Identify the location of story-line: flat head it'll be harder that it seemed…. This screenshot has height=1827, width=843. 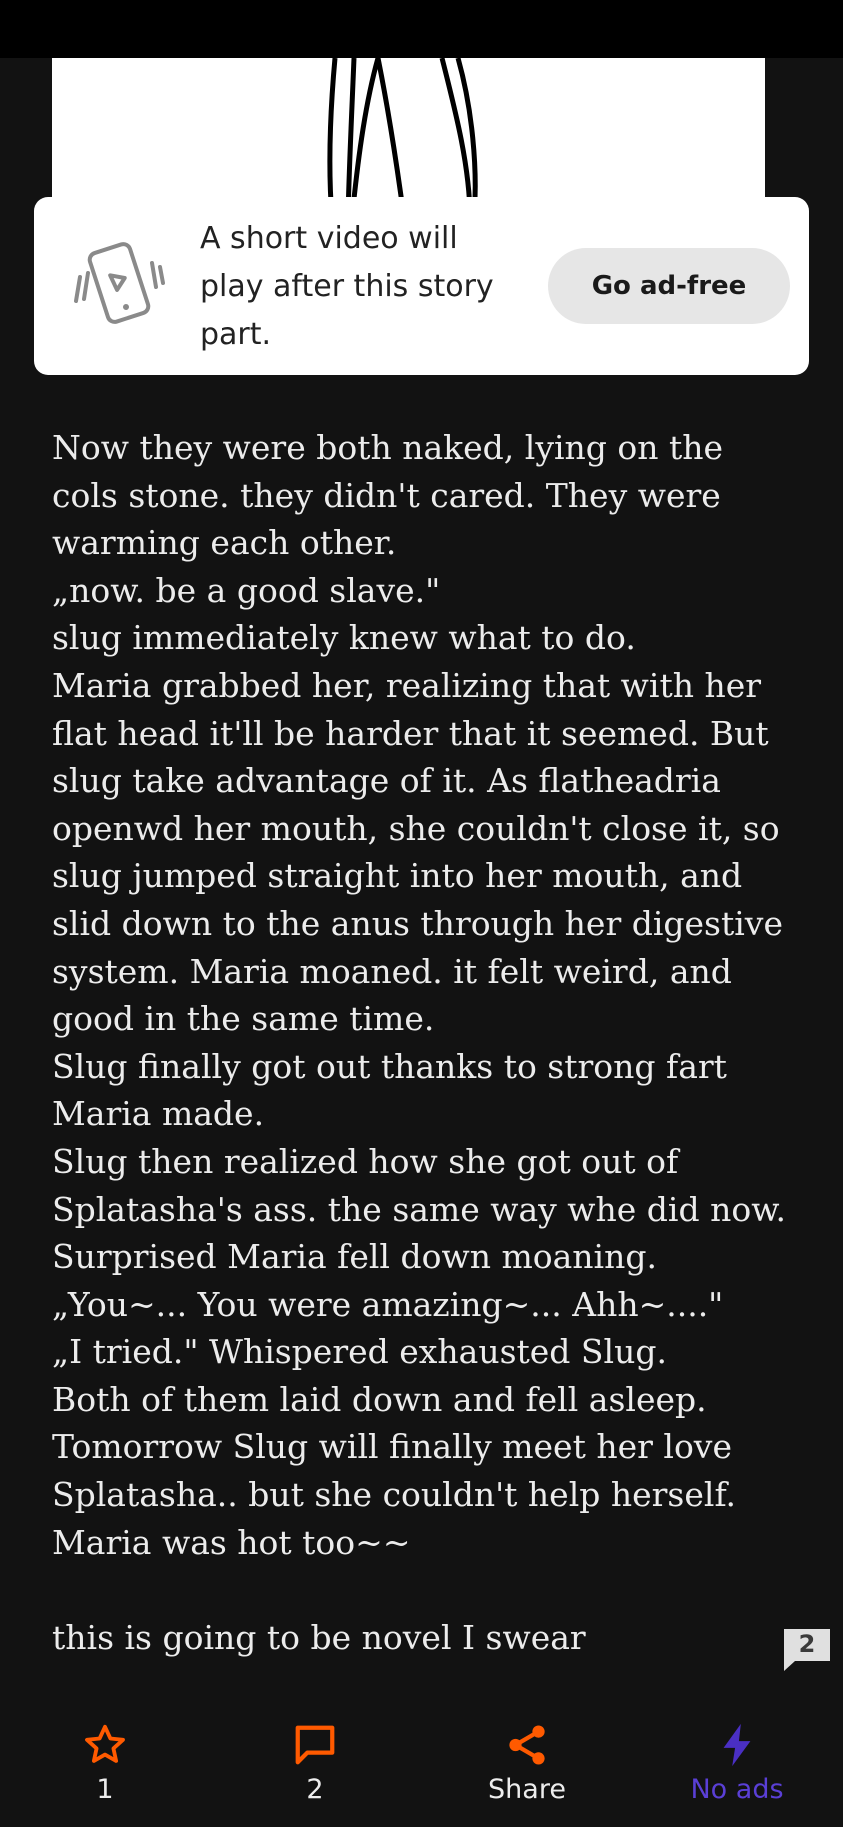
(410, 733).